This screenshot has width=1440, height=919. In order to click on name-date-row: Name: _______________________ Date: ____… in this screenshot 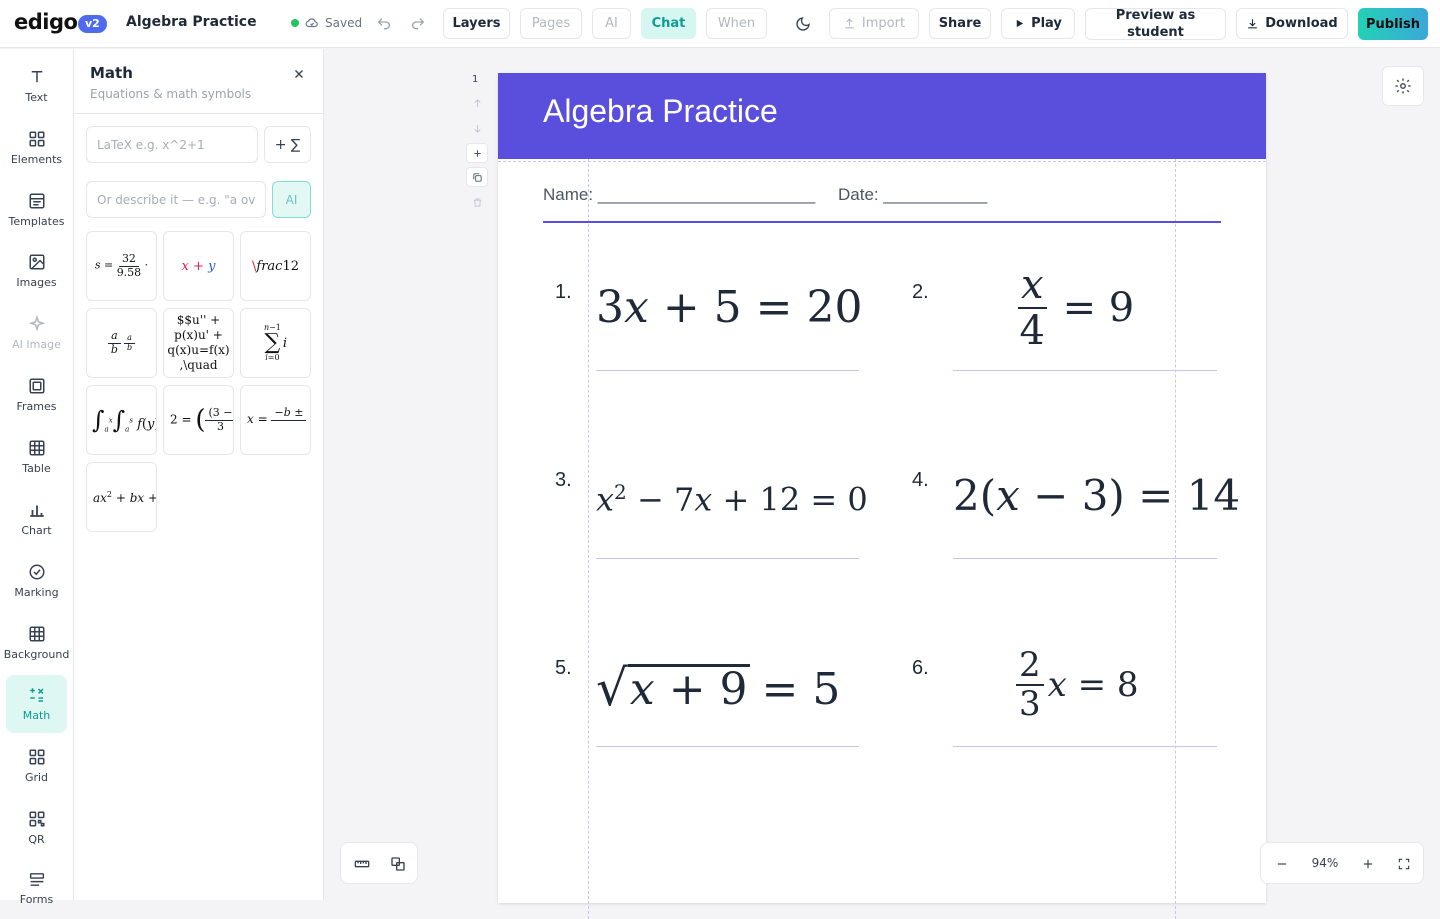, I will do `click(765, 195)`.